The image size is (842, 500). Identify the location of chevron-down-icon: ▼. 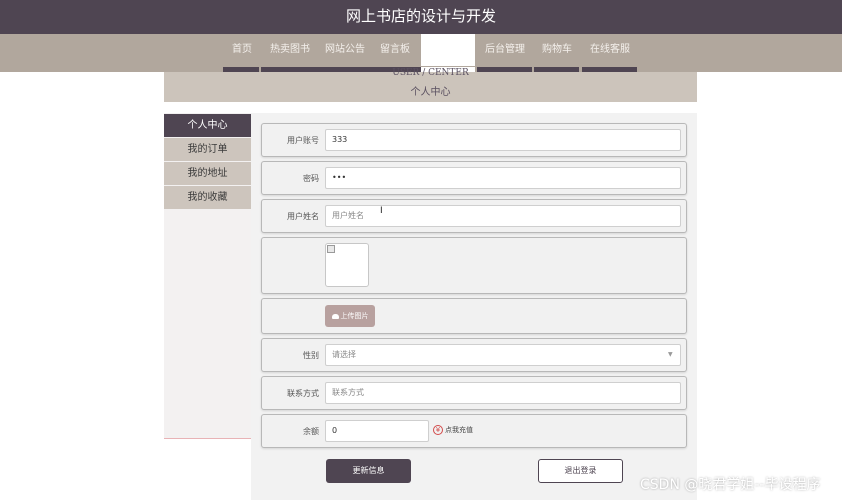
(670, 354).